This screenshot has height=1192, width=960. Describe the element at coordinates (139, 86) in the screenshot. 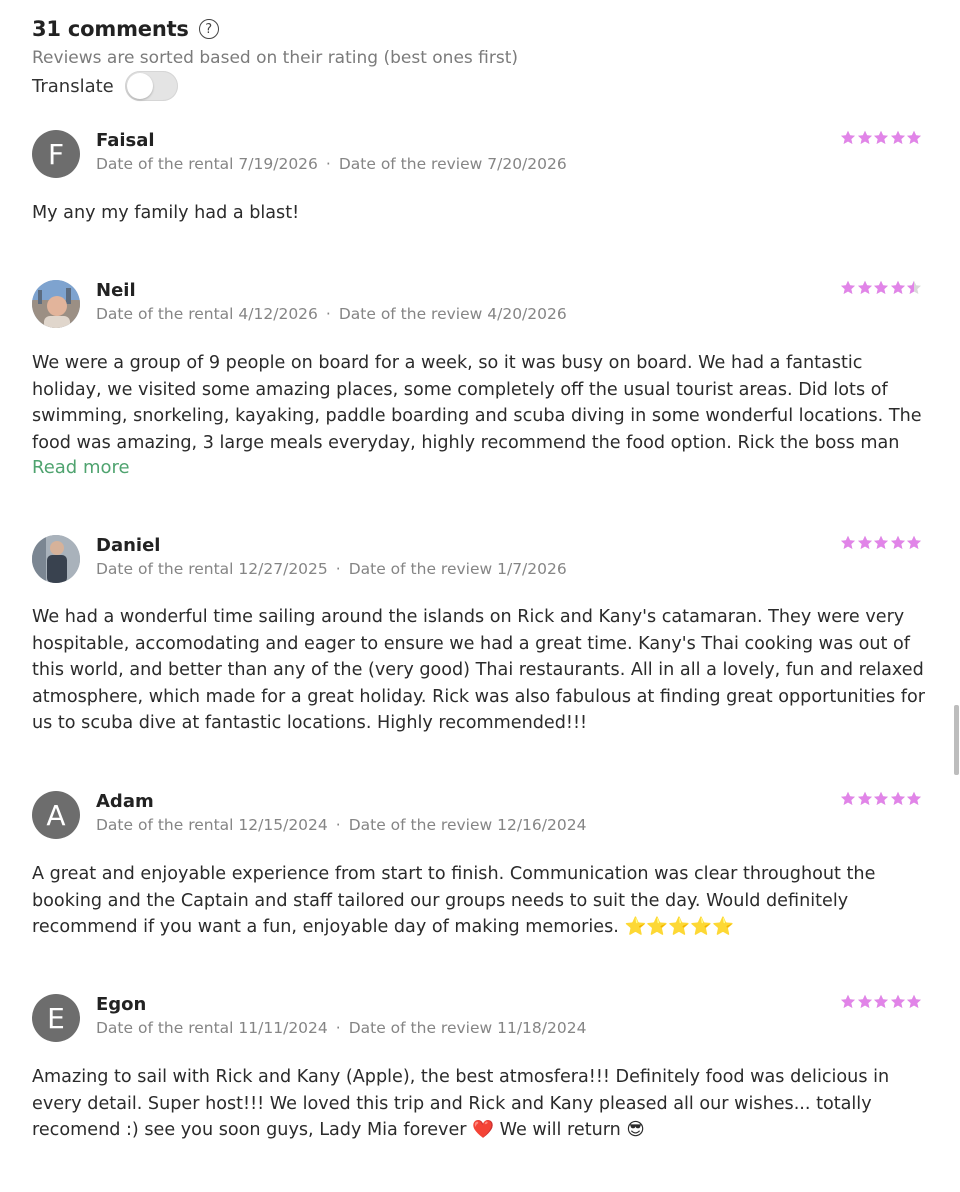

I see `toggle-knob` at that location.